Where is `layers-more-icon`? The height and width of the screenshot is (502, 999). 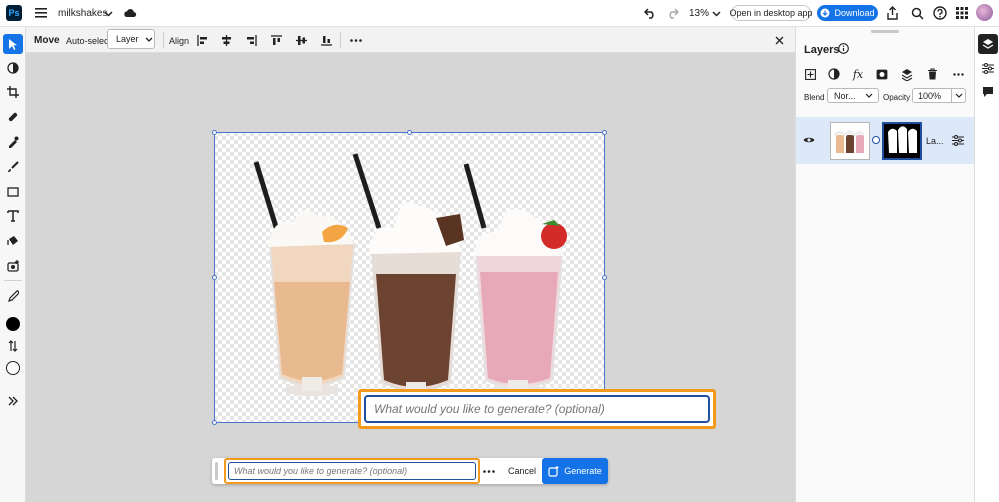
layers-more-icon is located at coordinates (958, 74).